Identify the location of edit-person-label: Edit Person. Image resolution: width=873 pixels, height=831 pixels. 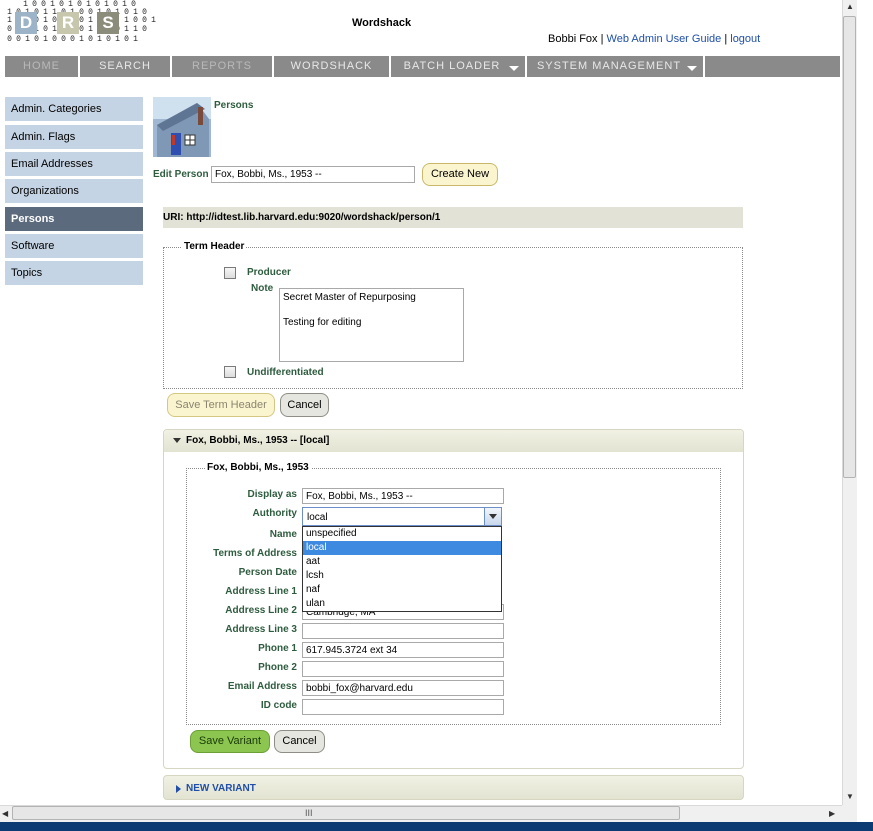
(181, 174).